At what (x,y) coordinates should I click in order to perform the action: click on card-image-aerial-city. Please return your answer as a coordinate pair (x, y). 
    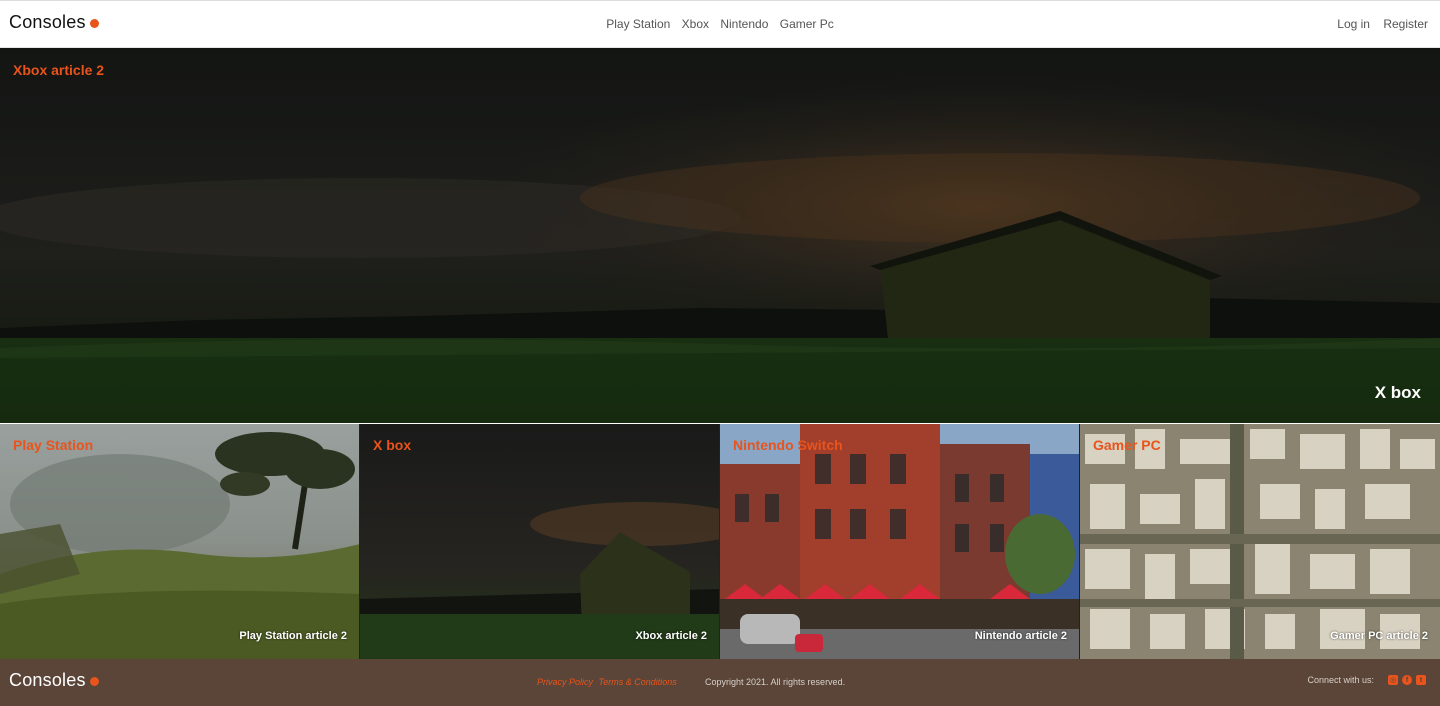
    Looking at the image, I should click on (1260, 541).